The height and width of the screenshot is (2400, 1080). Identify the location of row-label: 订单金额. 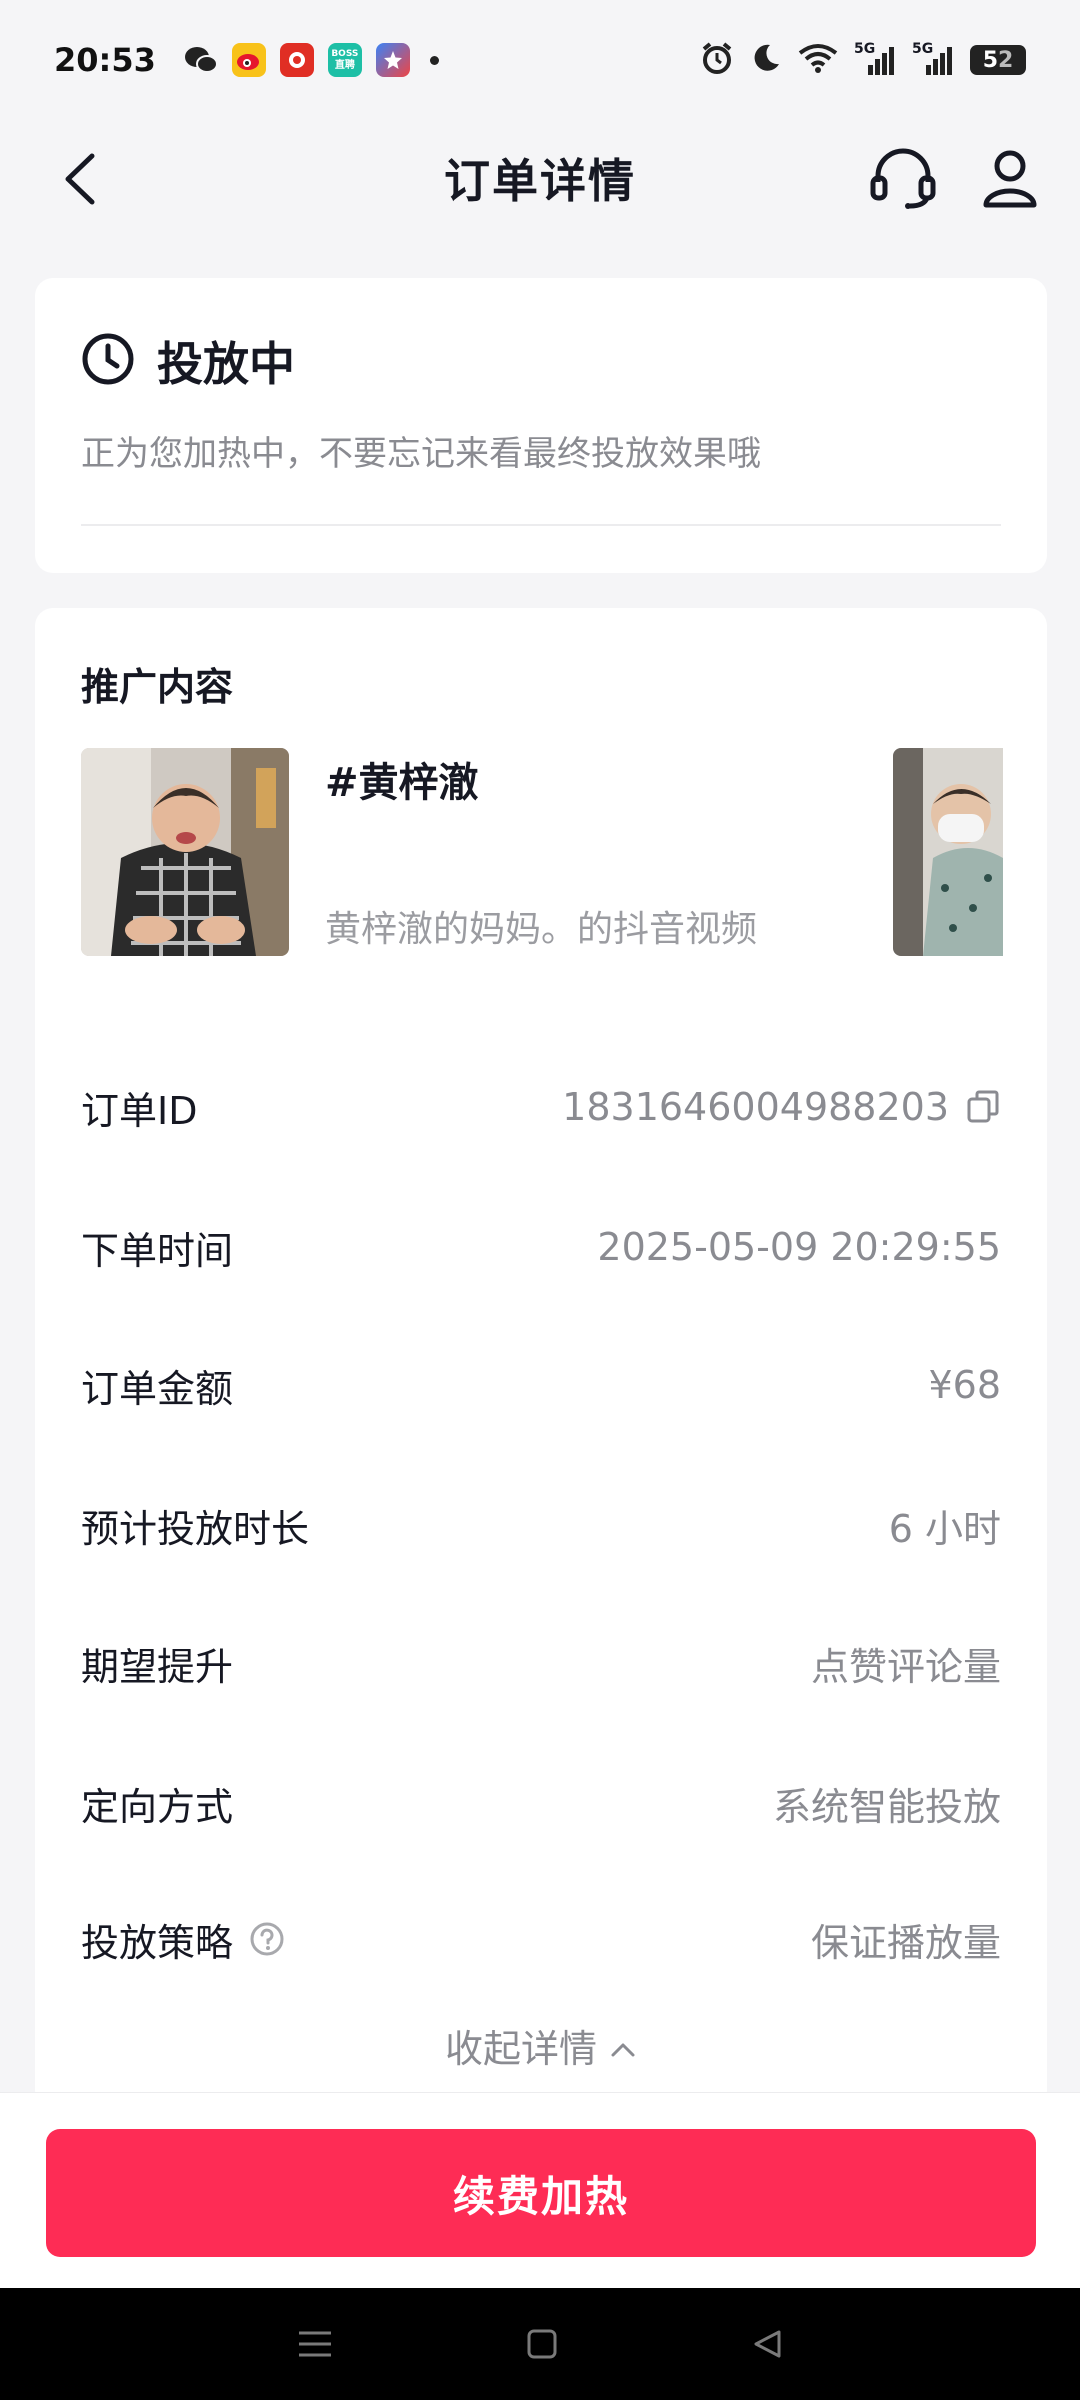
(157, 1388).